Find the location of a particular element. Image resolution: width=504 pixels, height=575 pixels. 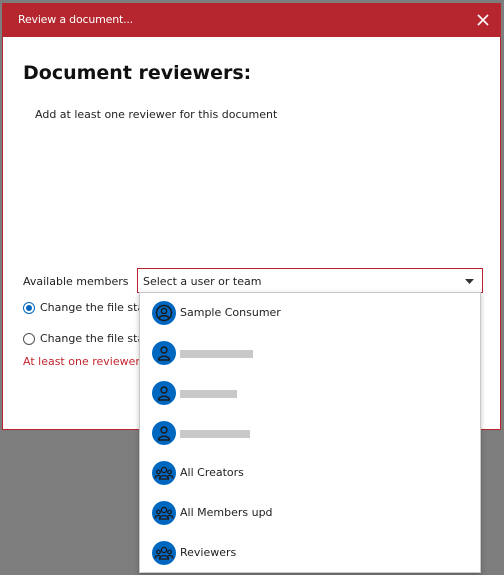

list-item: Reviewers is located at coordinates (310, 553).